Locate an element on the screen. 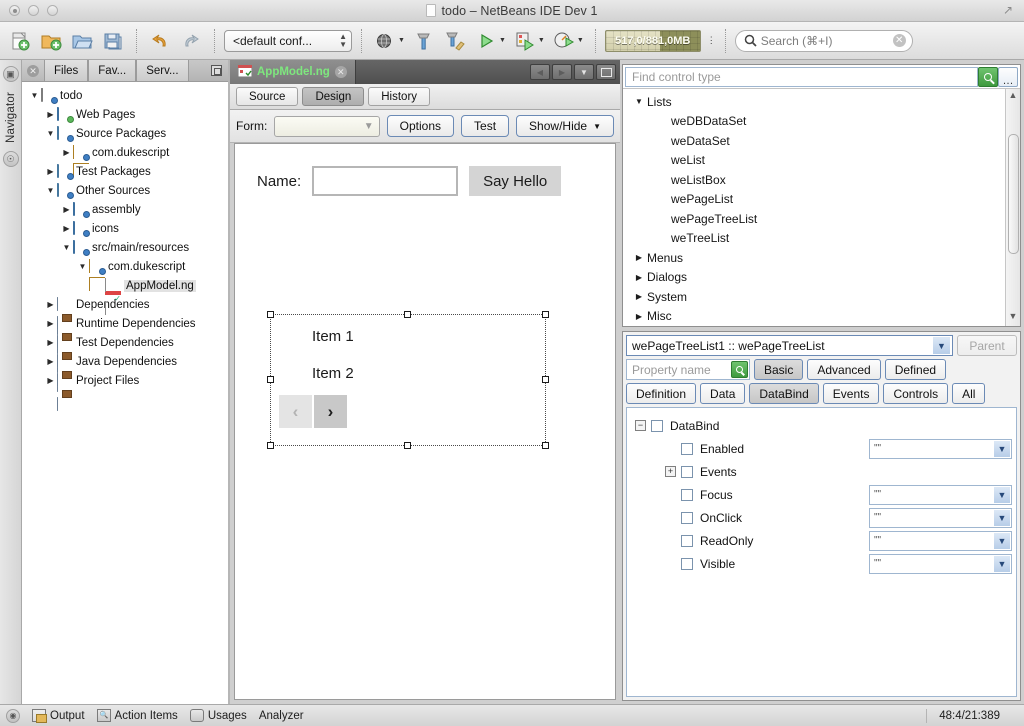 Image resolution: width=1024 pixels, height=726 pixels. status-item-usages: Usages is located at coordinates (218, 715).